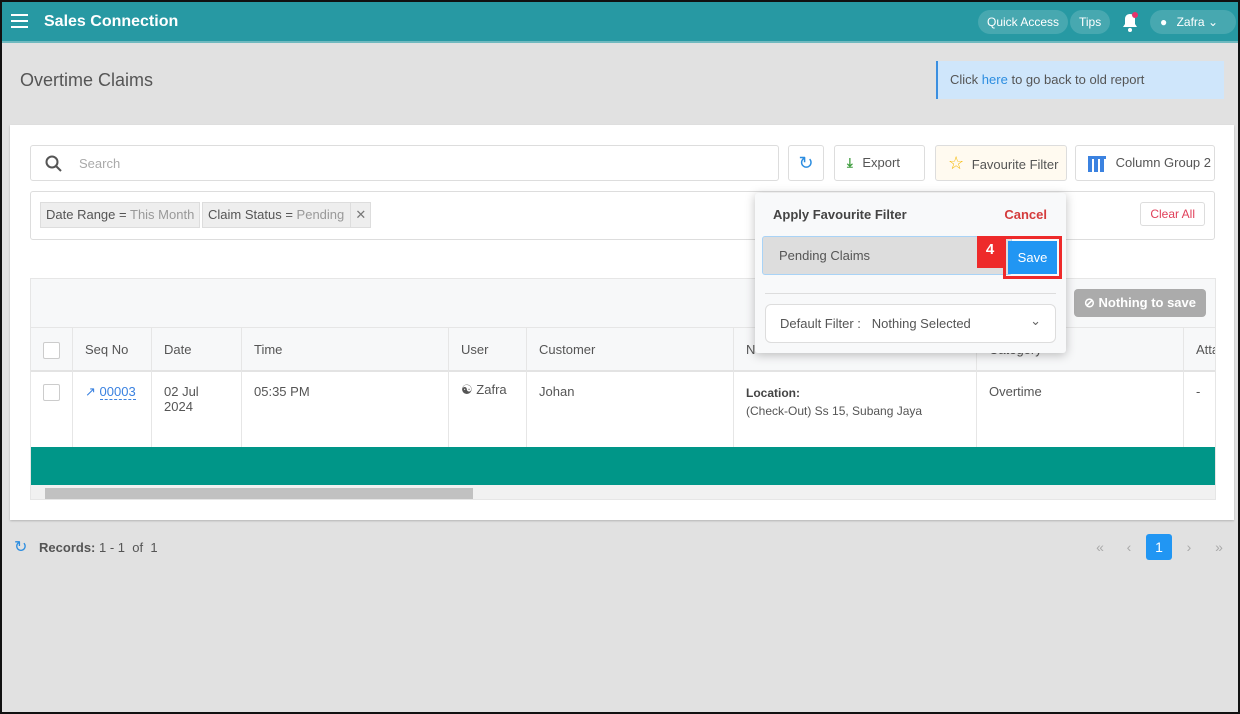  I want to click on column-group-button: Column Group 2, so click(1145, 163).